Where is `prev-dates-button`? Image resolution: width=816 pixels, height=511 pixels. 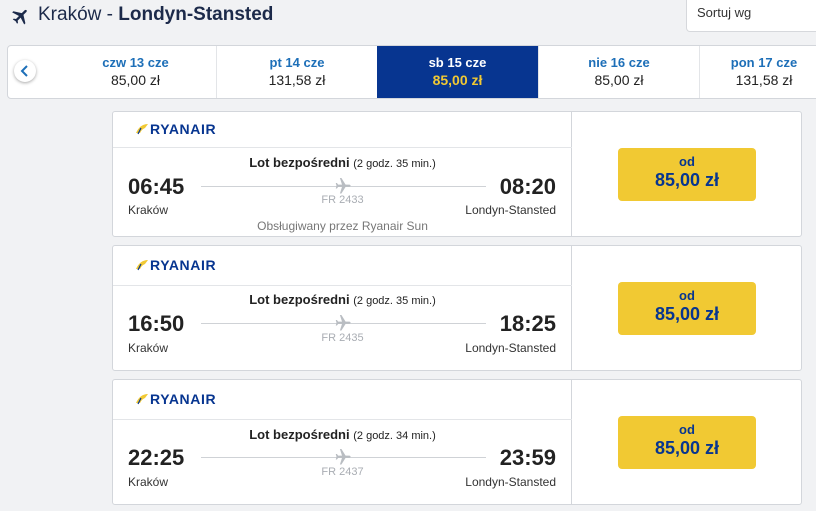 prev-dates-button is located at coordinates (25, 71).